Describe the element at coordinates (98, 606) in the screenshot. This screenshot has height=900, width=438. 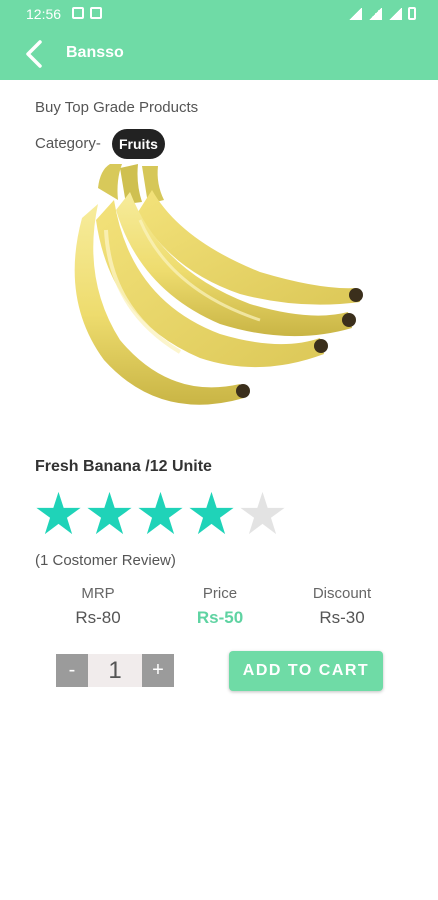
I see `mrp-column: MRP Rs-80` at that location.